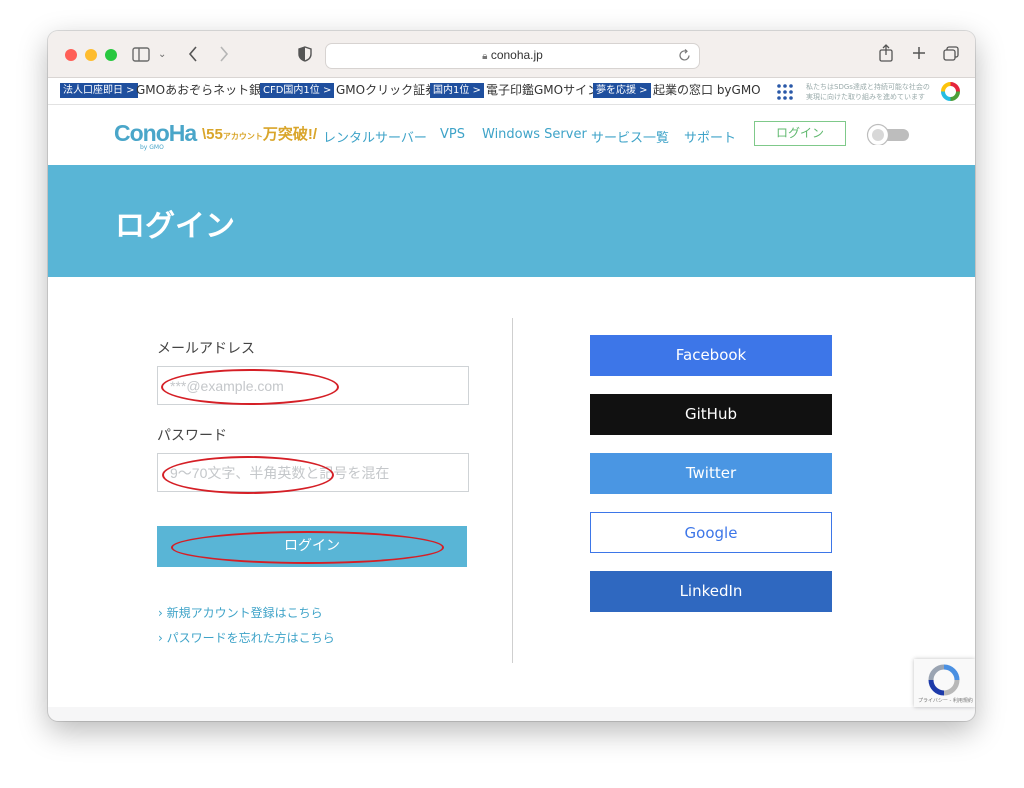  Describe the element at coordinates (711, 414) in the screenshot. I see `github-login-button: GitHub` at that location.